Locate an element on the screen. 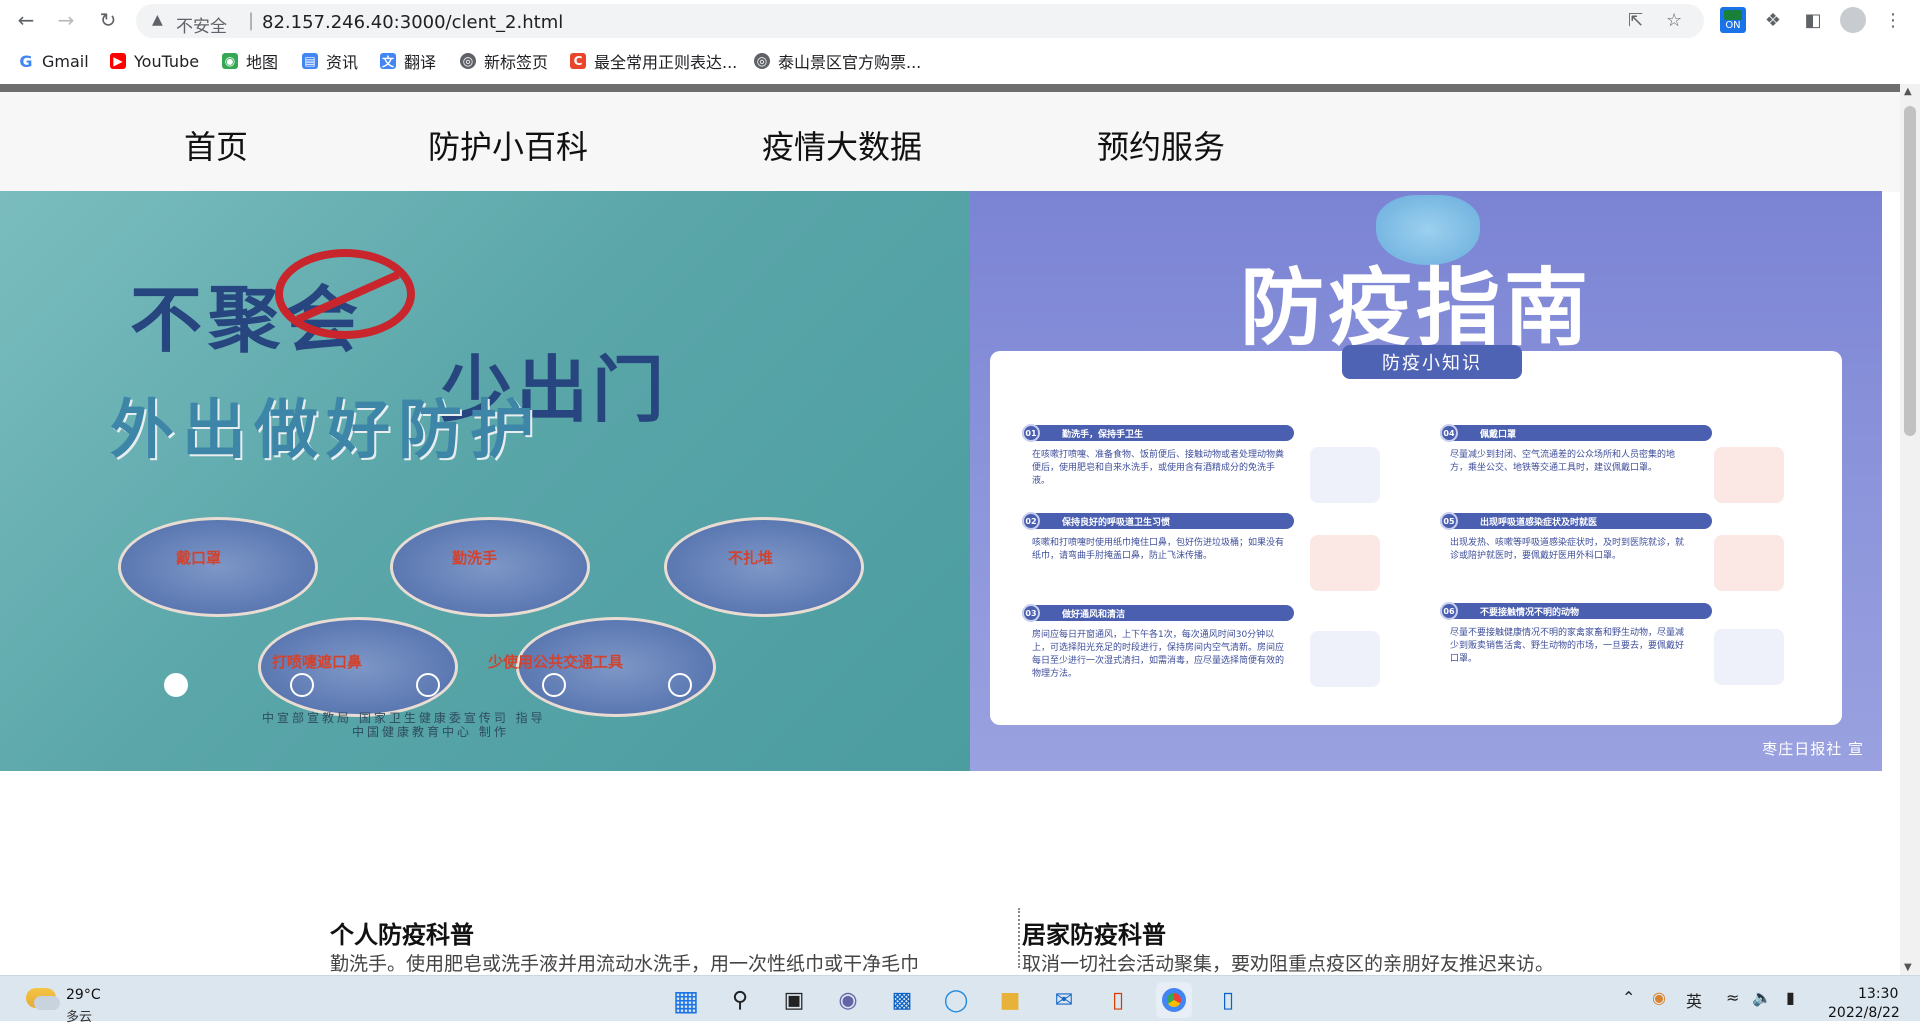 Image resolution: width=1920 pixels, height=1025 pixels. clock-time: 13:30 is located at coordinates (1878, 994).